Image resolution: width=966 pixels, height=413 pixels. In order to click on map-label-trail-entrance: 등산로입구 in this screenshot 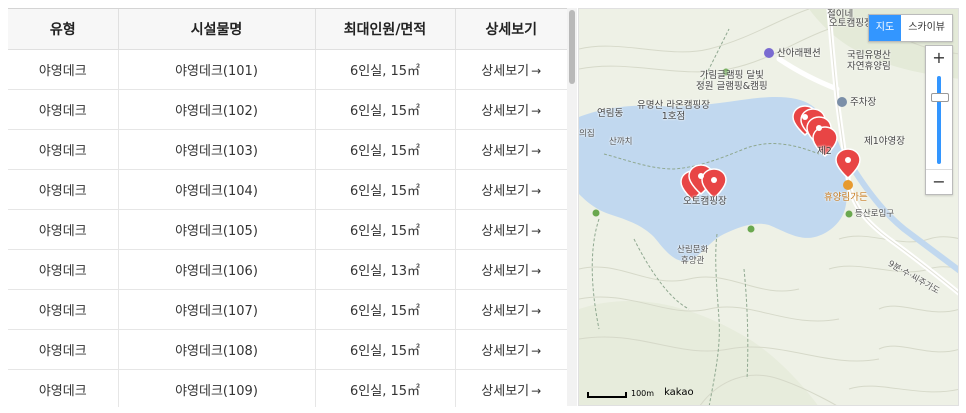, I will do `click(875, 214)`.